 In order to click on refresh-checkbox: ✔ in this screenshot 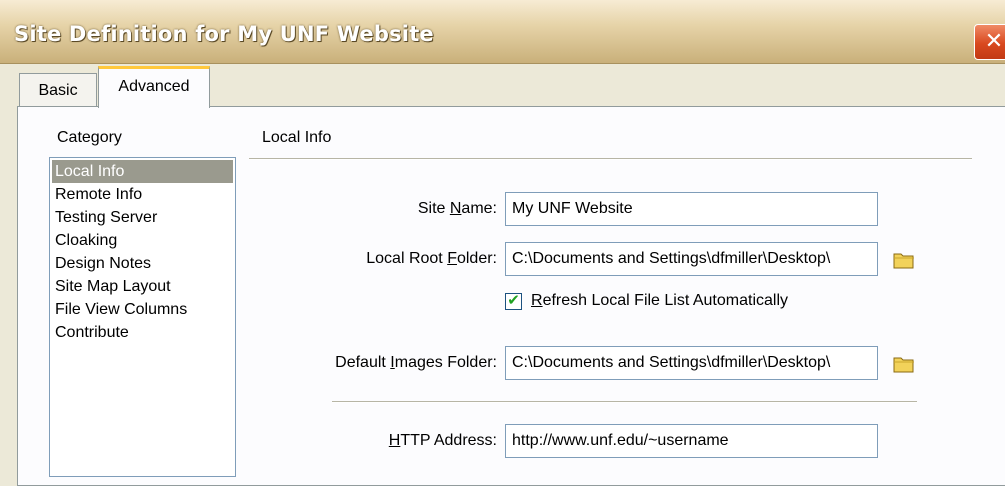, I will do `click(513, 301)`.